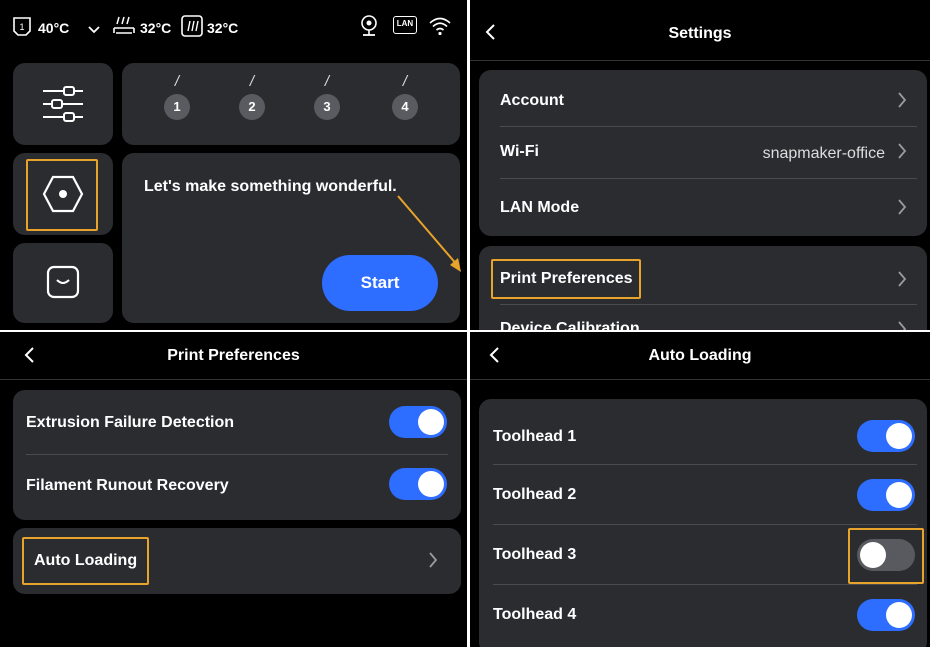  What do you see at coordinates (54, 28) in the screenshot?
I see `toolhead-temp: 40°C` at bounding box center [54, 28].